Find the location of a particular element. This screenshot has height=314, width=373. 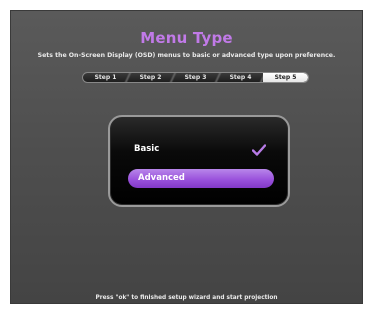

step-progress-bar: Step 1 Step 2 Step 3 Step 4 Step 5 is located at coordinates (195, 77).